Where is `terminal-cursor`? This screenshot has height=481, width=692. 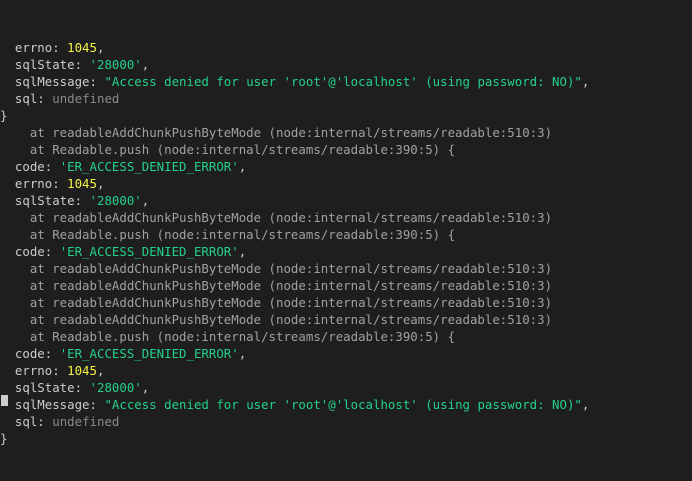
terminal-cursor is located at coordinates (4, 400).